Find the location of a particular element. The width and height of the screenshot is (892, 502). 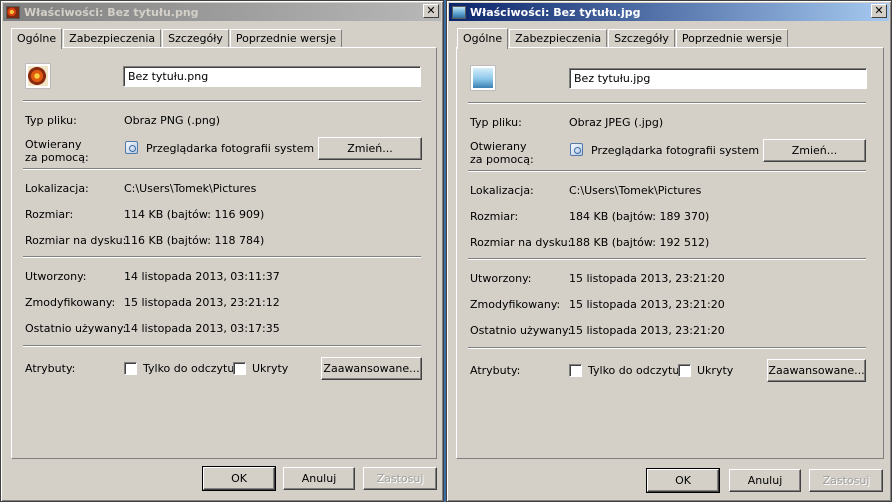

window-titlebar: Właściwości: Bez tytułu.png ✕ is located at coordinates (222, 12).